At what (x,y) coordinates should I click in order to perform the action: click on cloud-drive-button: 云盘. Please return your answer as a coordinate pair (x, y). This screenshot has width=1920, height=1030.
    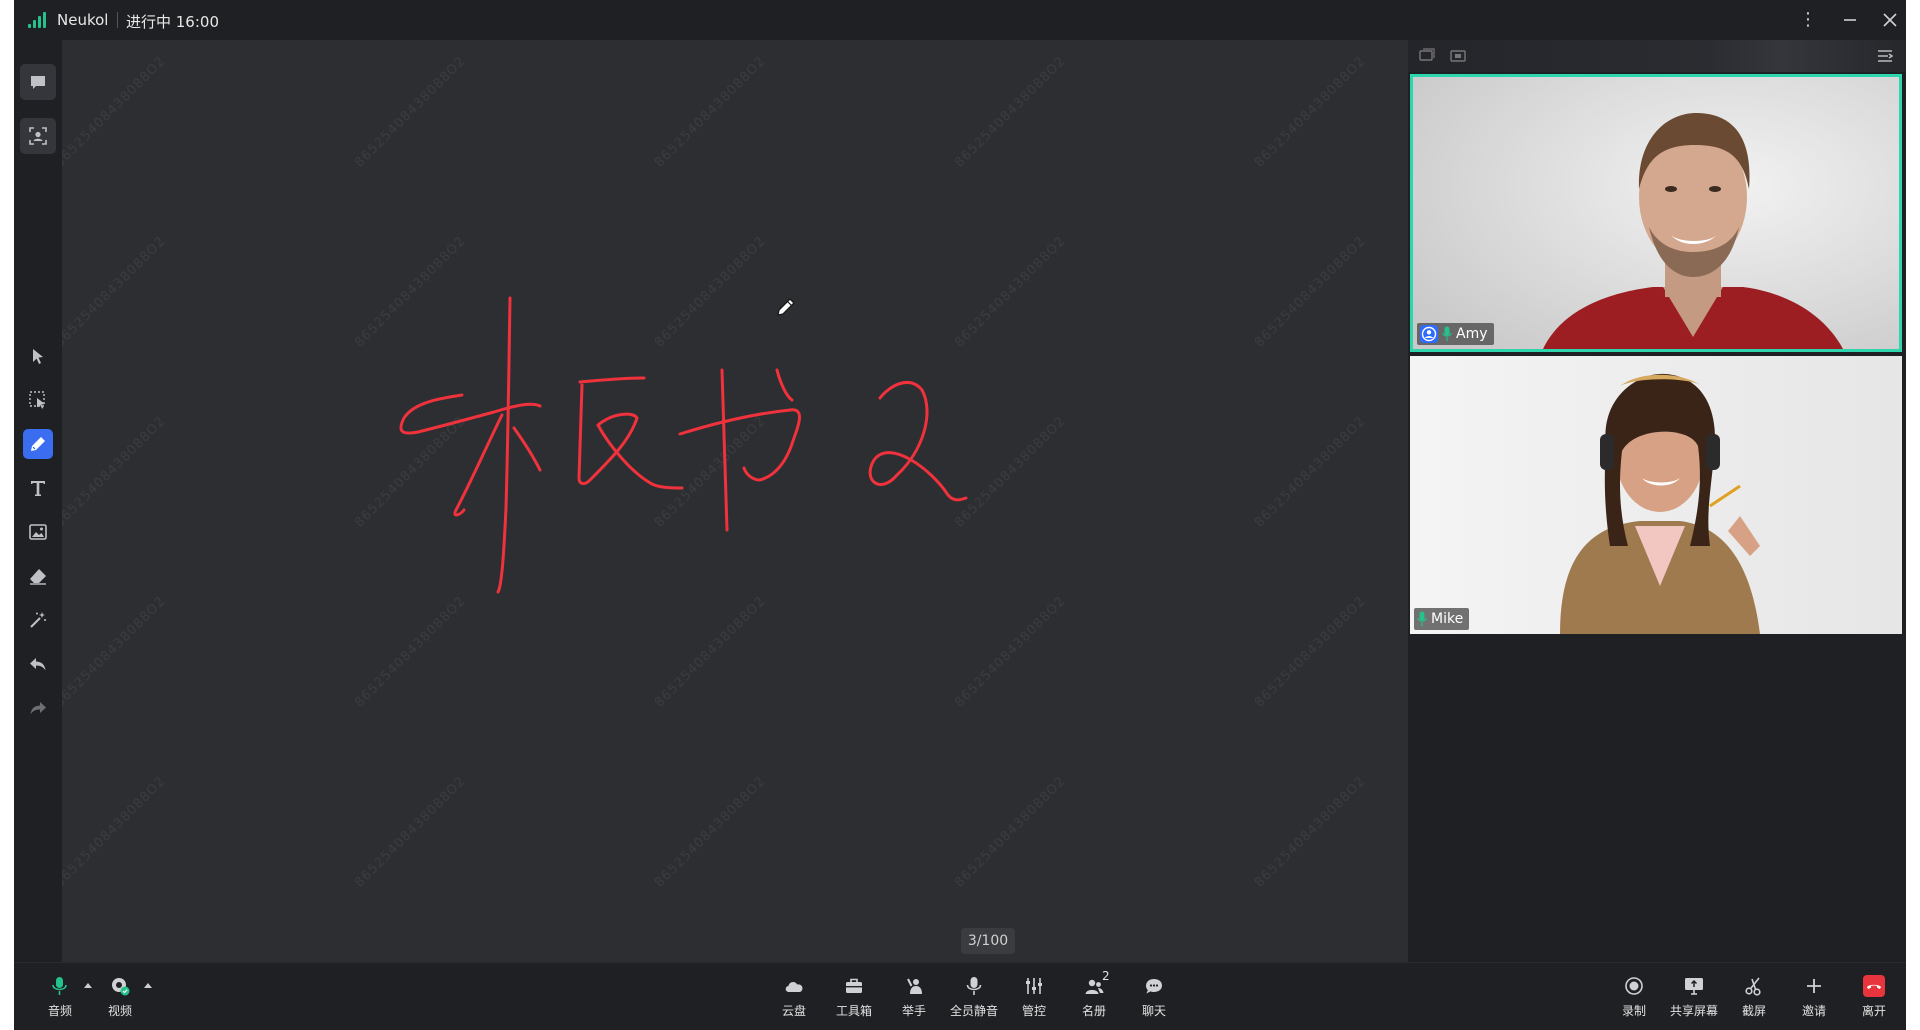
    Looking at the image, I should click on (794, 1000).